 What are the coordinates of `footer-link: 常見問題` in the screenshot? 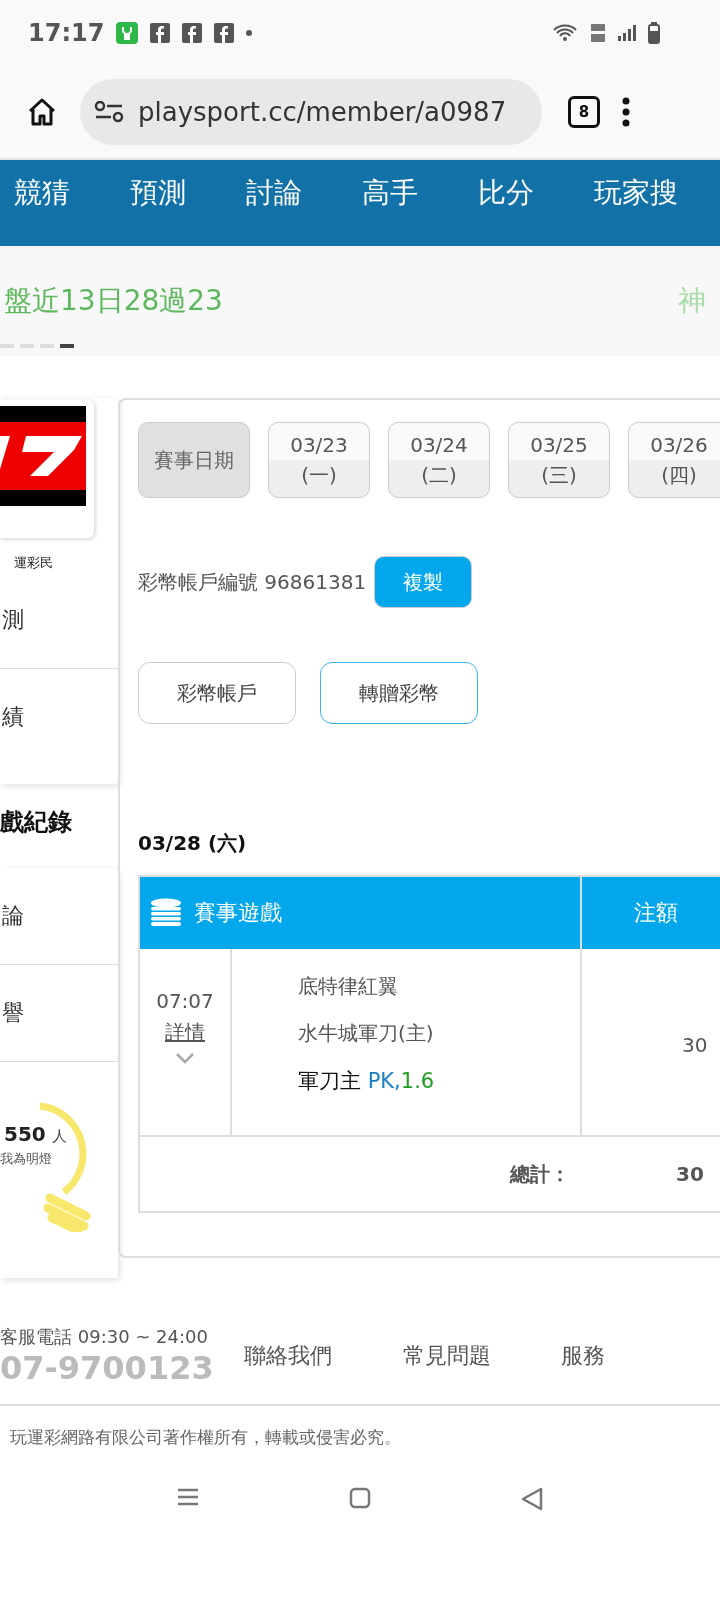 It's located at (482, 1356).